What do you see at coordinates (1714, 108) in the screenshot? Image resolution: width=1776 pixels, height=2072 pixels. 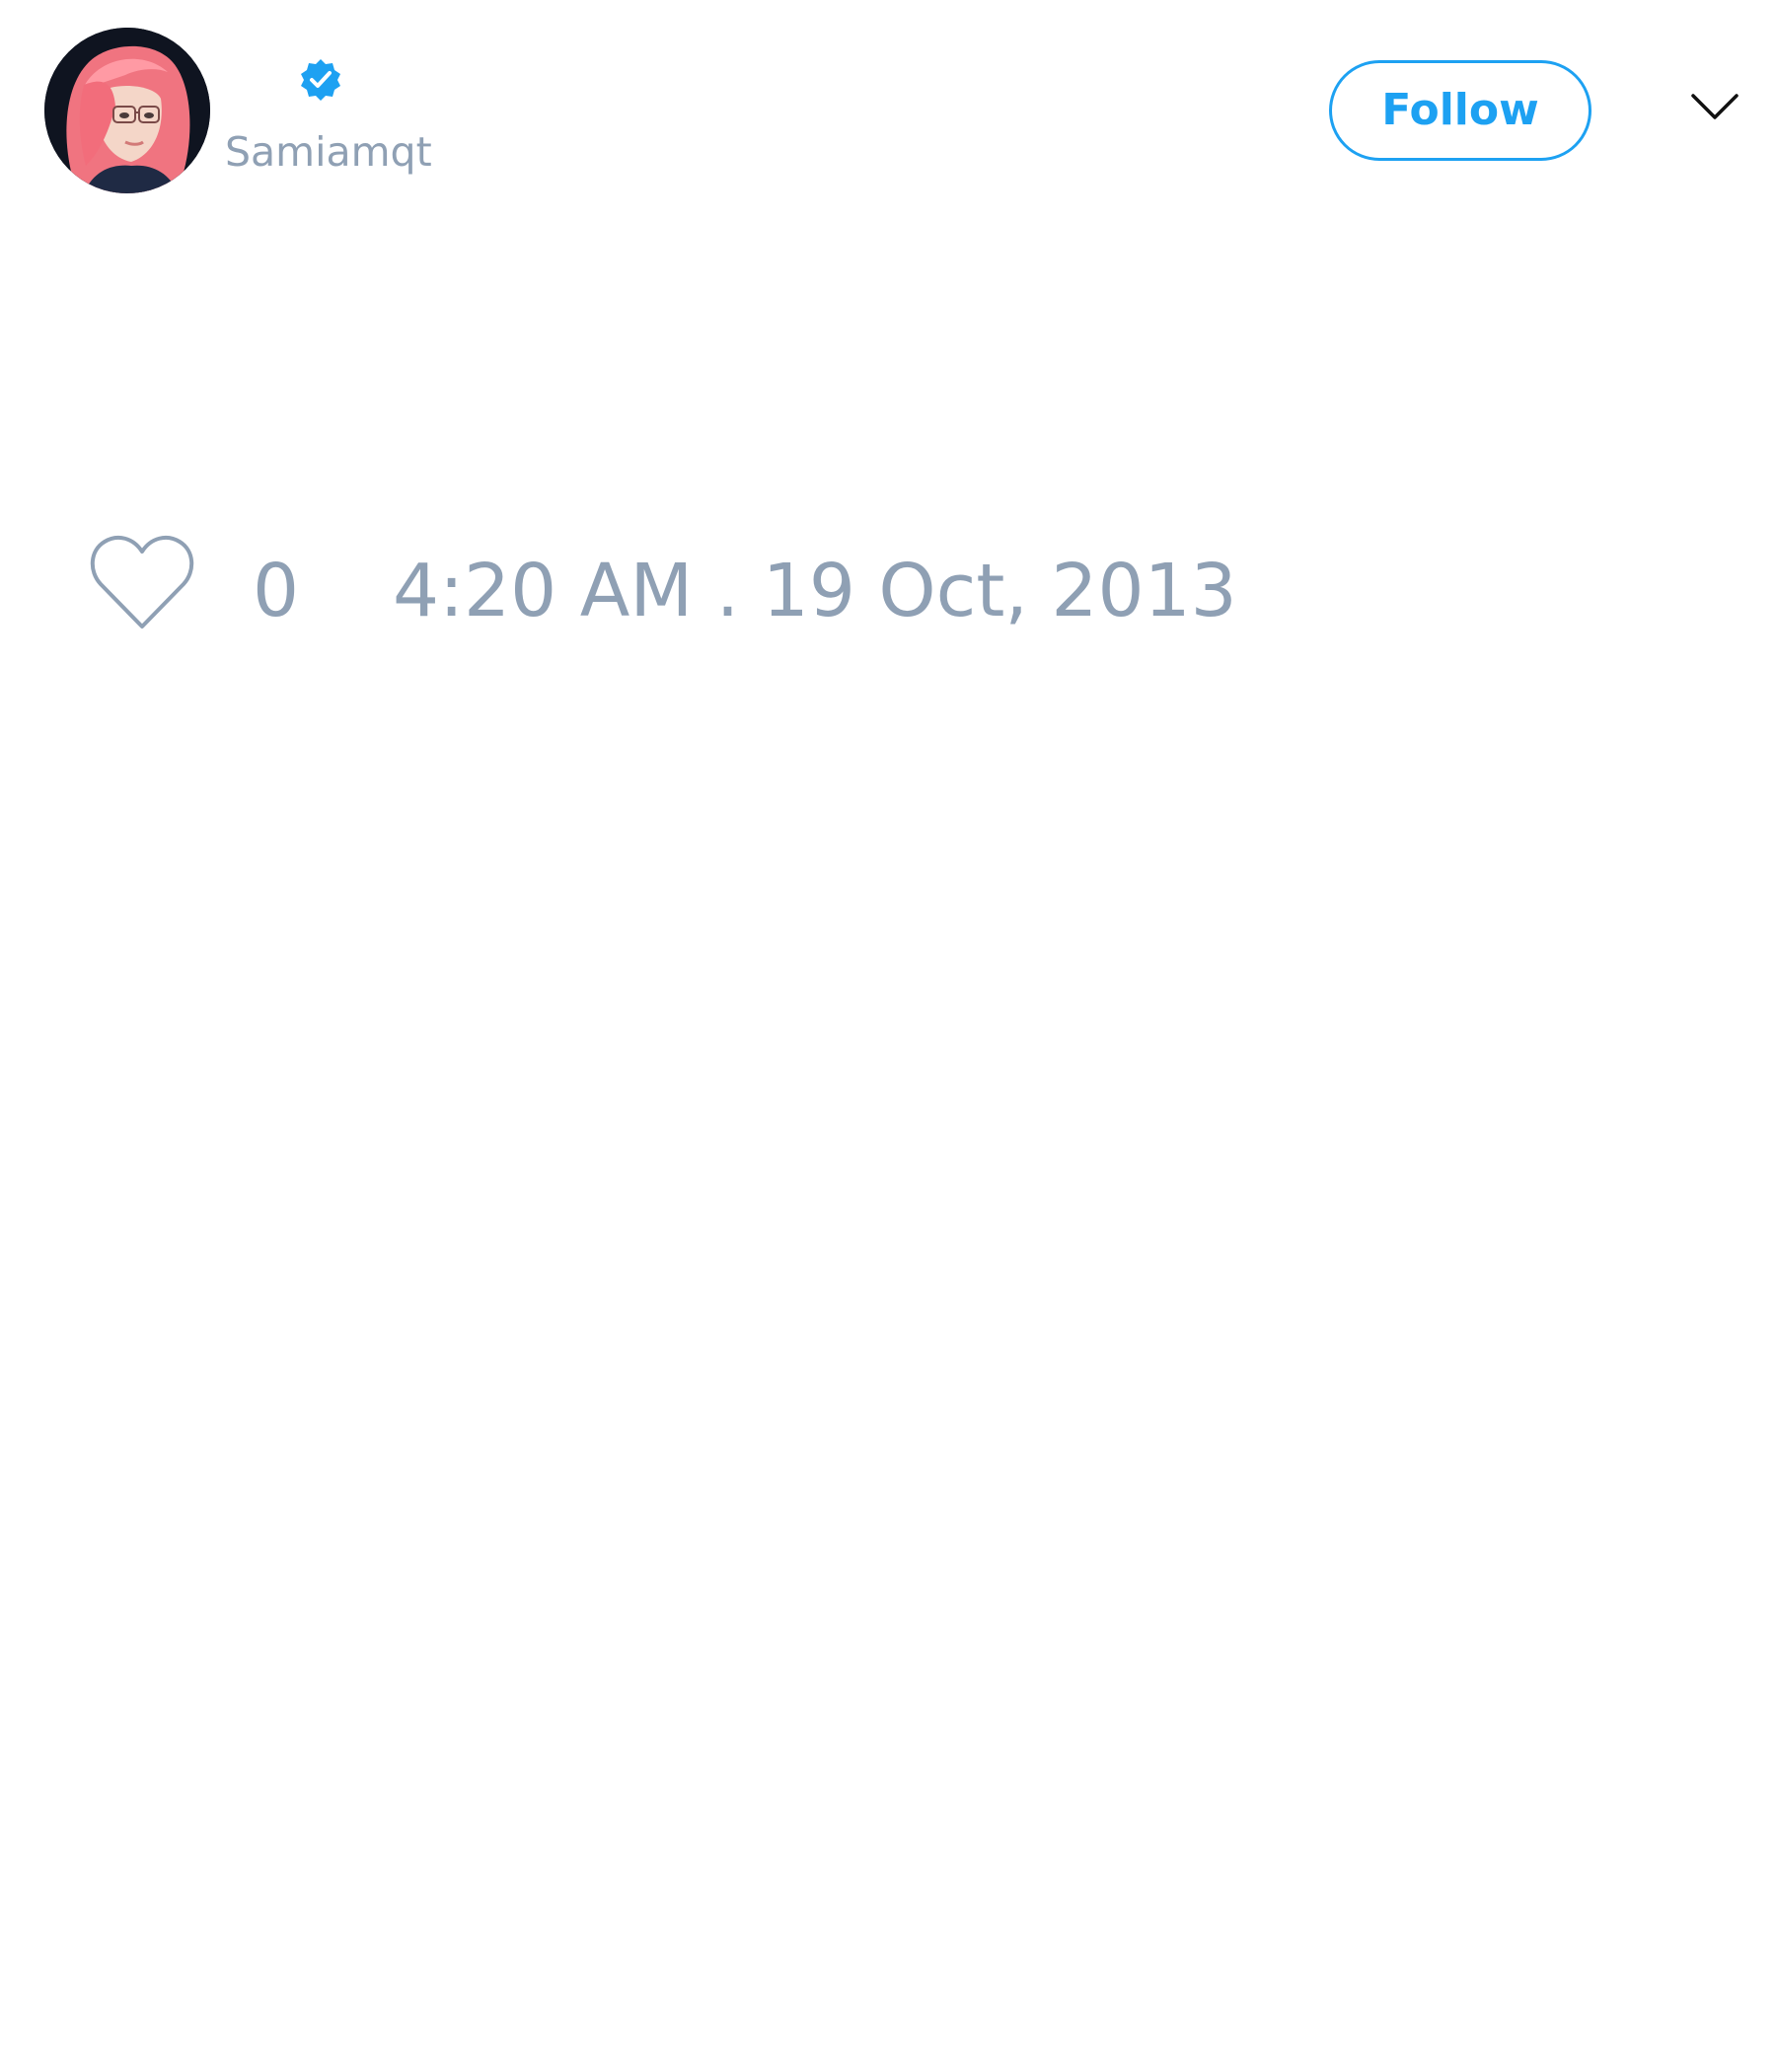 I see `chevron-down-icon` at bounding box center [1714, 108].